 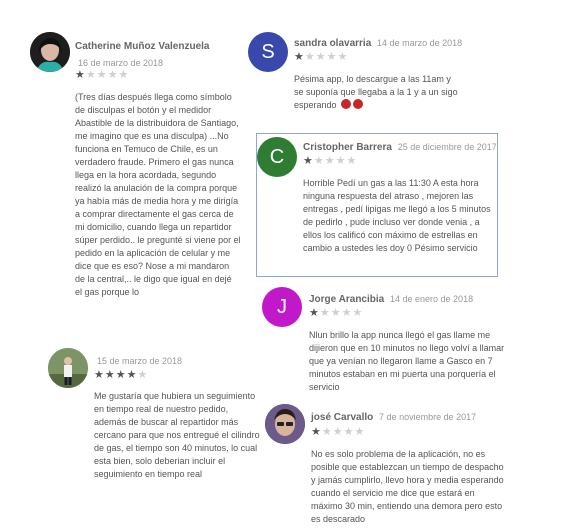 I want to click on review-date: 14 de marzo de 2018, so click(x=420, y=43).